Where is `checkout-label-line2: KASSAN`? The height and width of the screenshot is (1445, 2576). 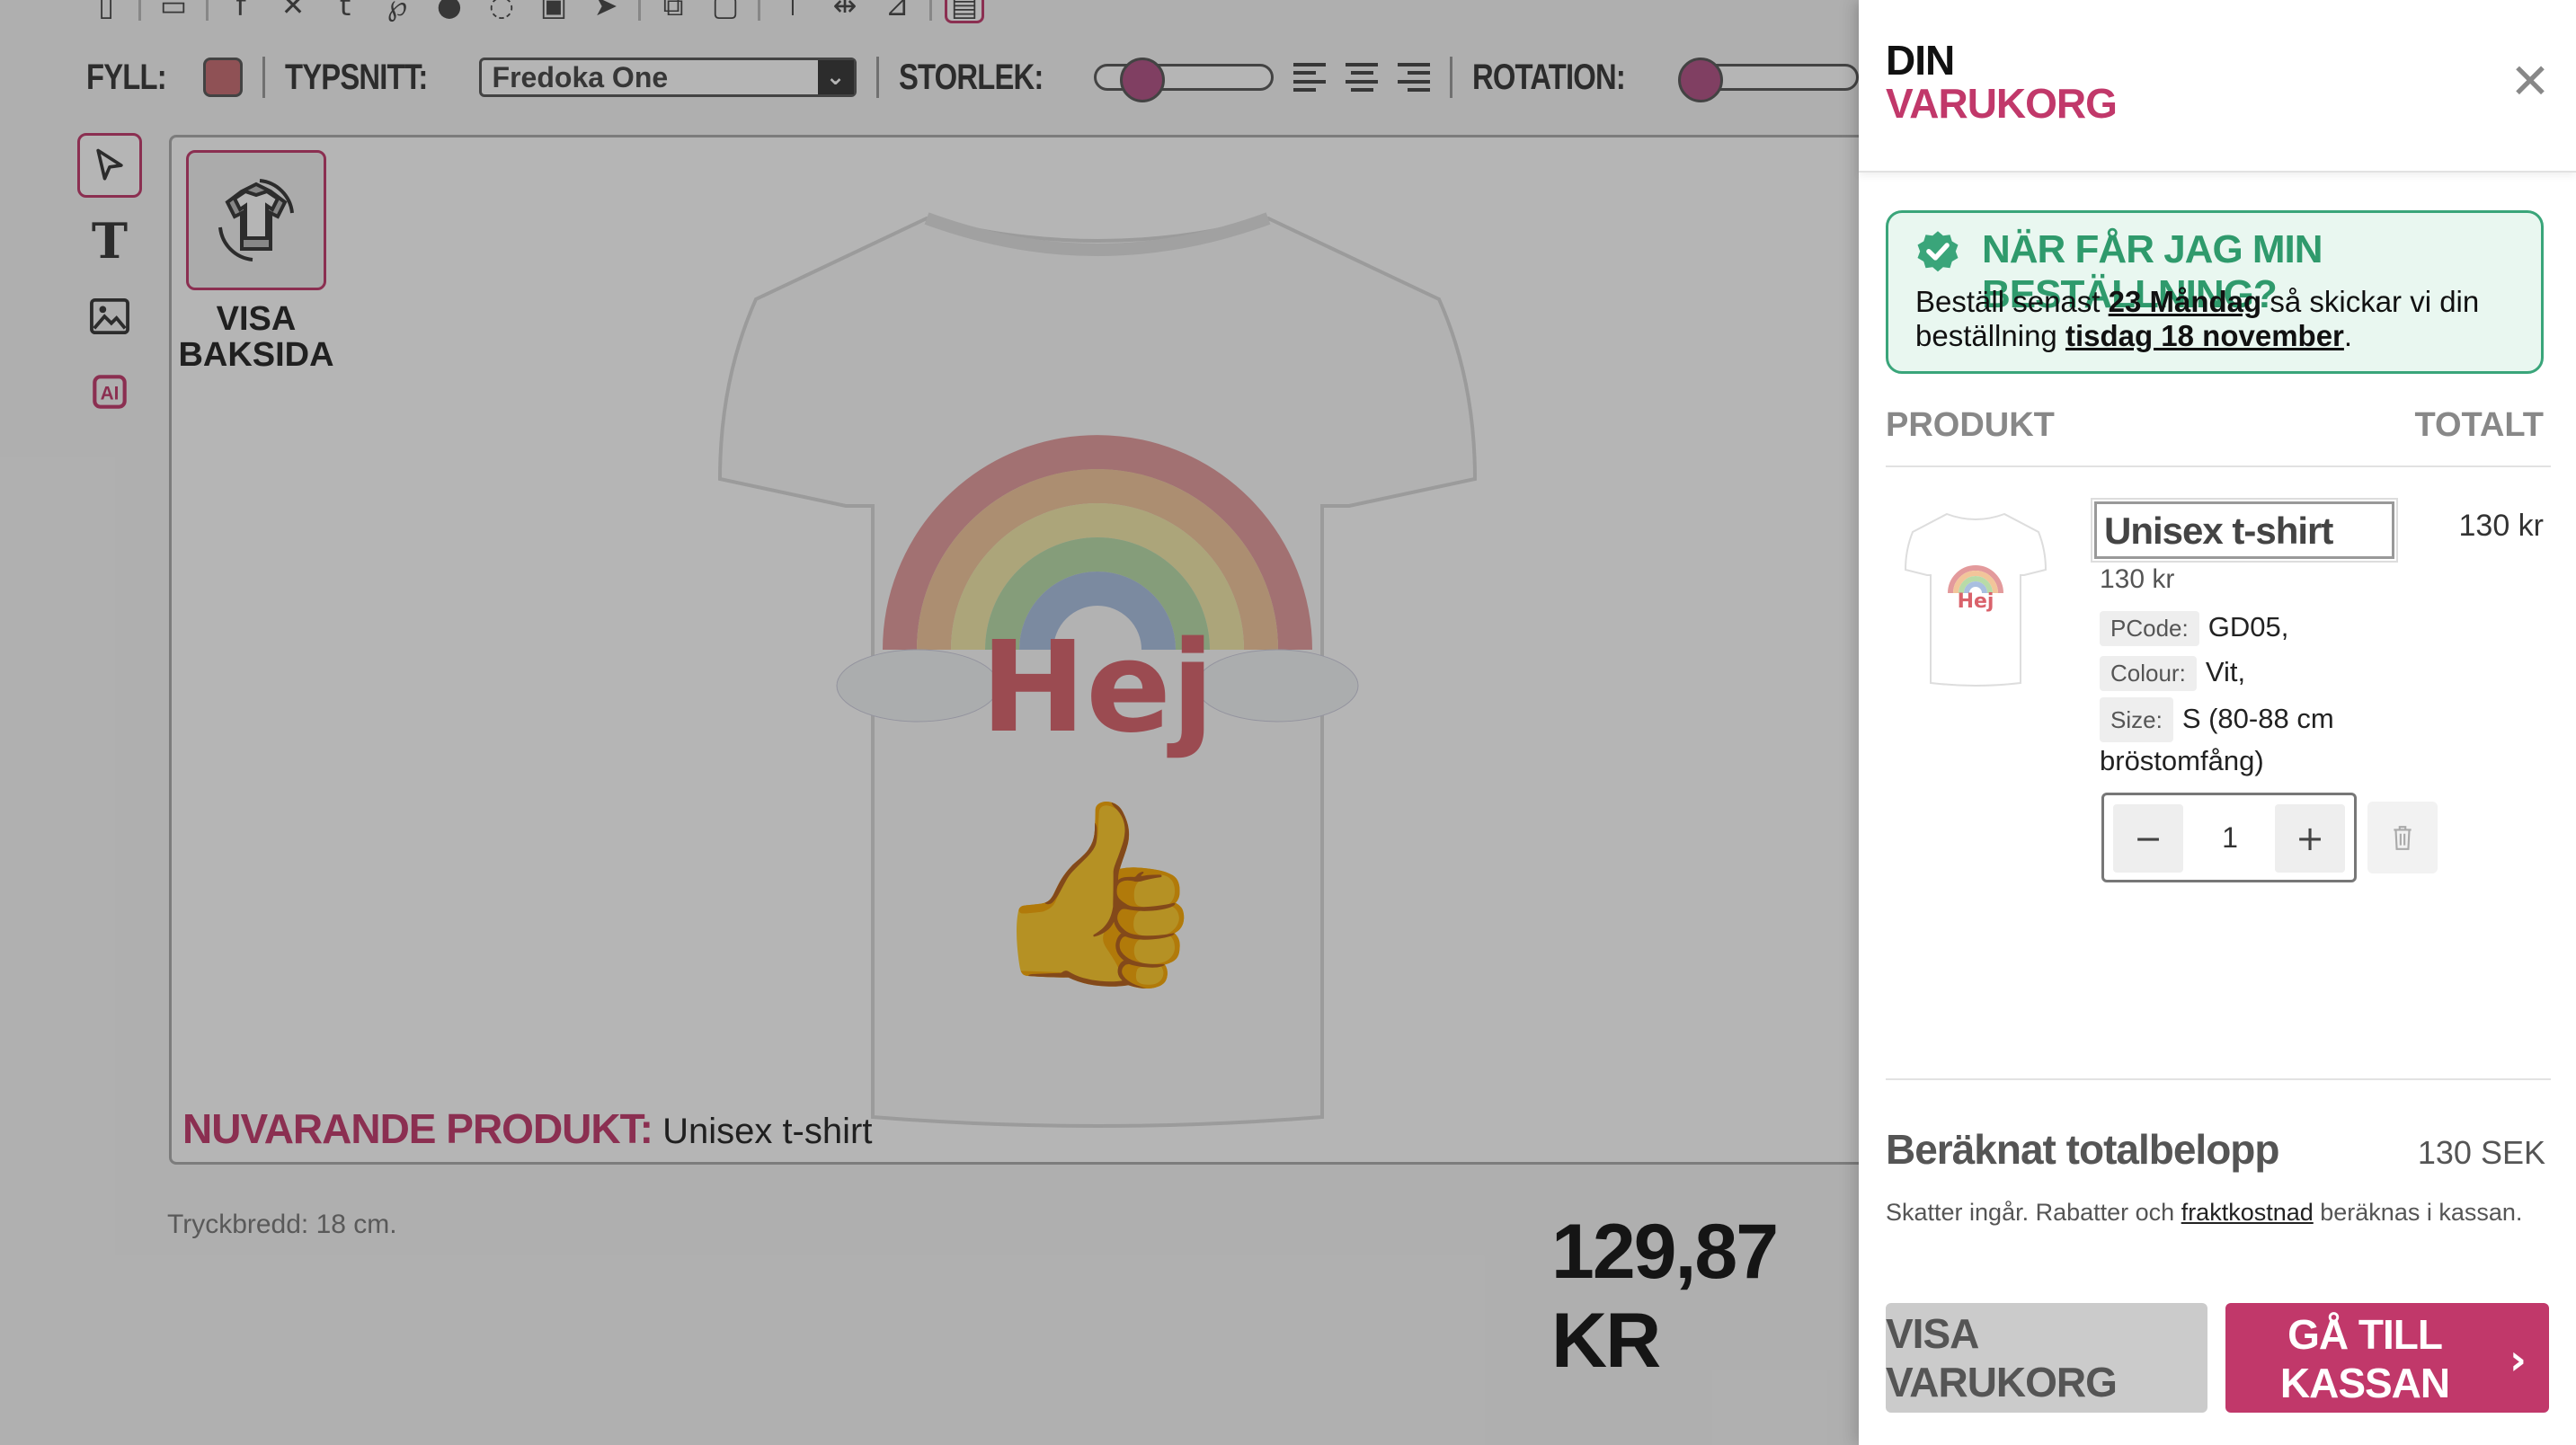
checkout-label-line2: KASSAN is located at coordinates (2364, 1383).